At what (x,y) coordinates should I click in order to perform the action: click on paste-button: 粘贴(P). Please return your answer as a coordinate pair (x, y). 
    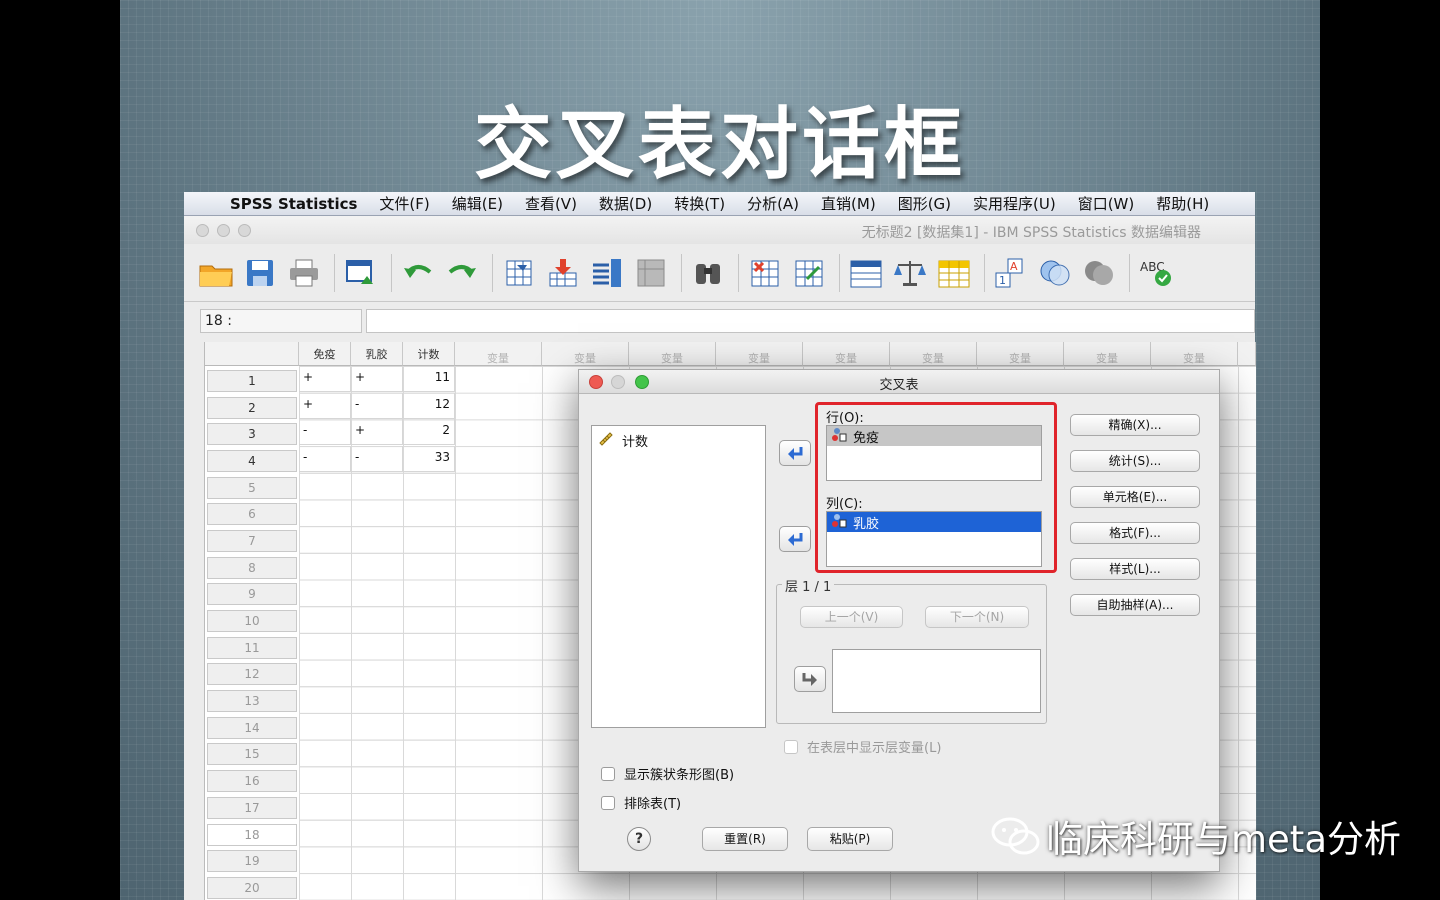
    Looking at the image, I should click on (850, 839).